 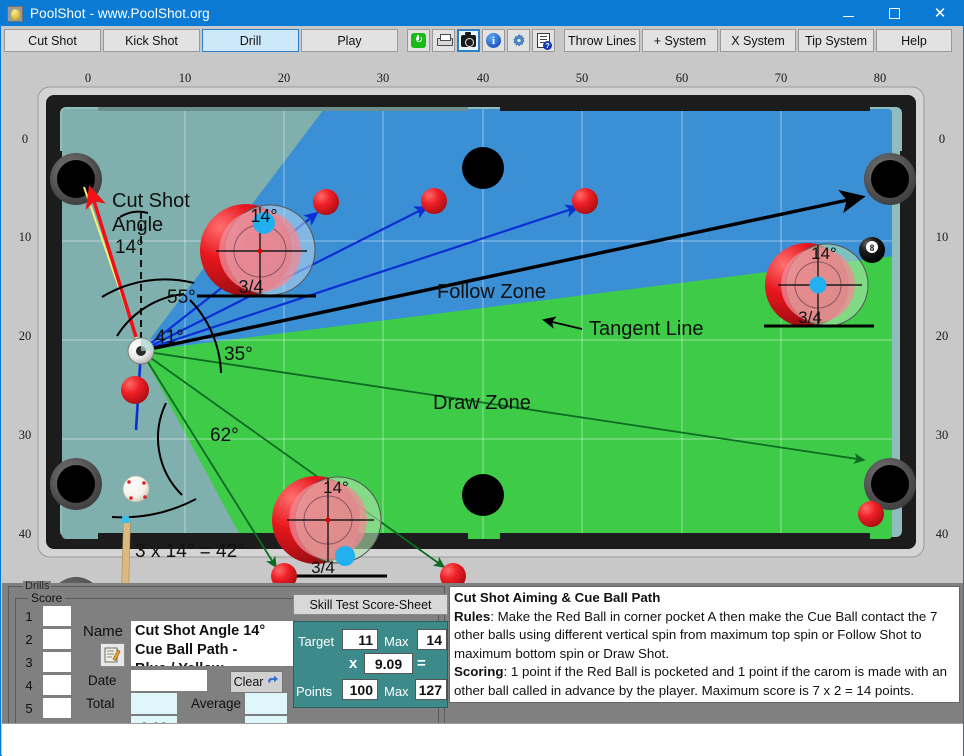 What do you see at coordinates (224, 435) in the screenshot?
I see `label-angle-62: 62°` at bounding box center [224, 435].